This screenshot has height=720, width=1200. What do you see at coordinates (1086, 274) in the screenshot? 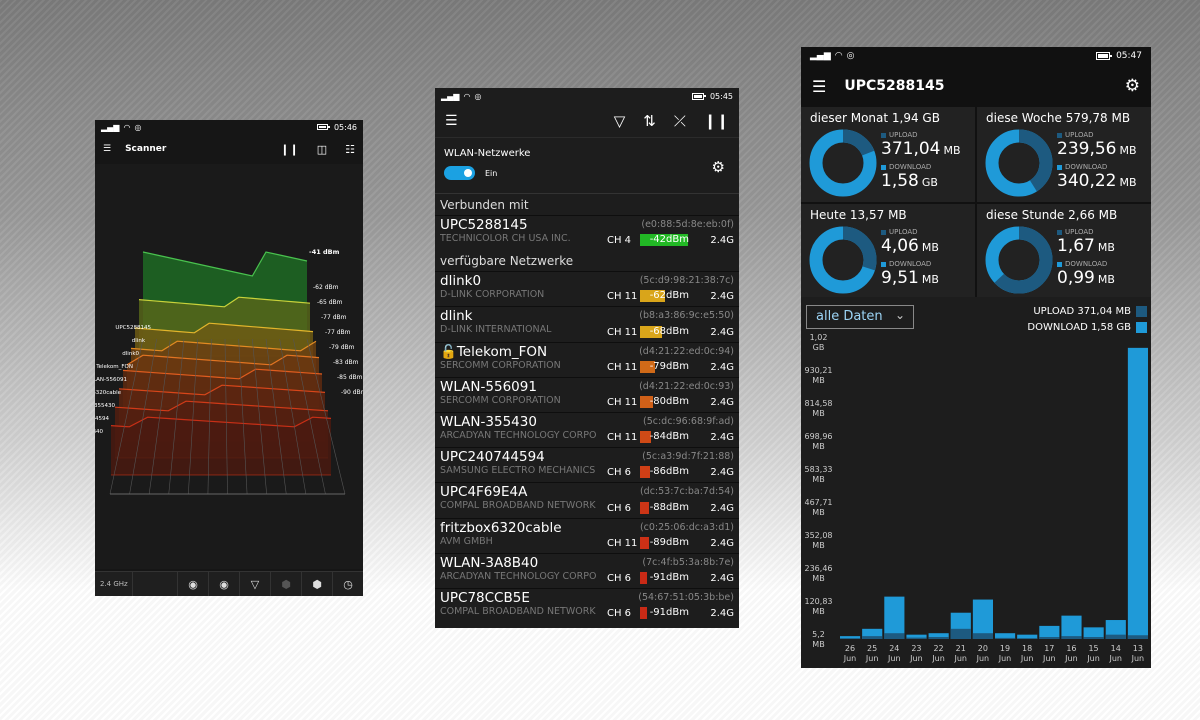
I see `download-block: DOWNLOAD 0,99 MB` at bounding box center [1086, 274].